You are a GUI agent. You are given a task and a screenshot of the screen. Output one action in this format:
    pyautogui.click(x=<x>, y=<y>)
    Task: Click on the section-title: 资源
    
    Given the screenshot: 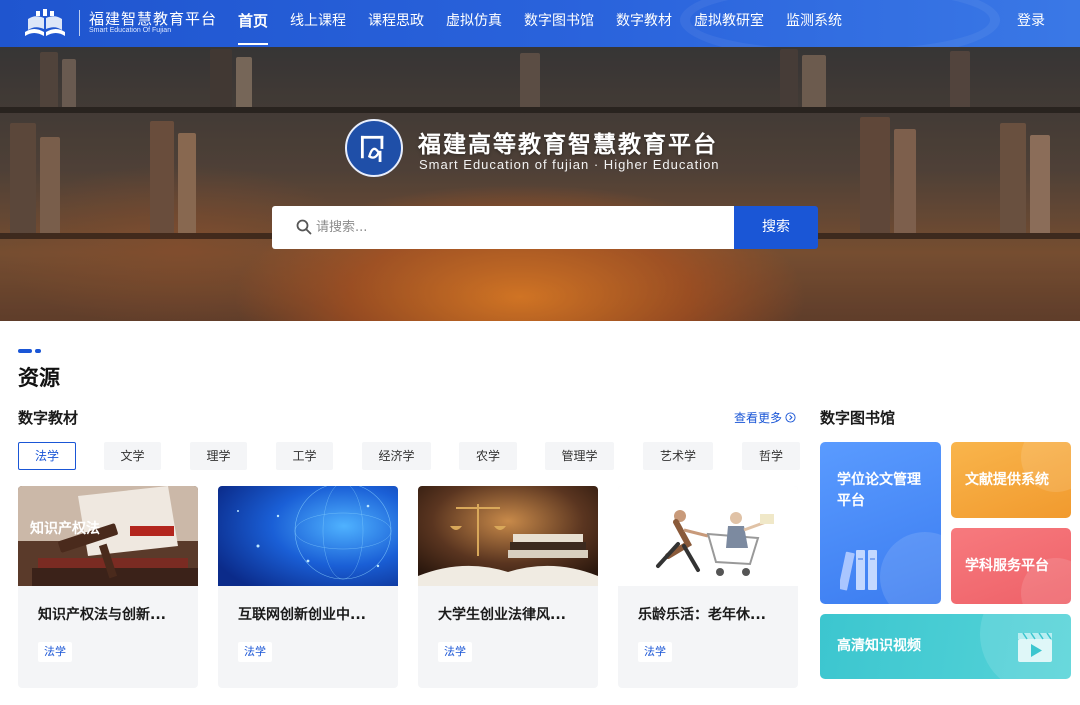 What is the action you would take?
    pyautogui.click(x=39, y=378)
    